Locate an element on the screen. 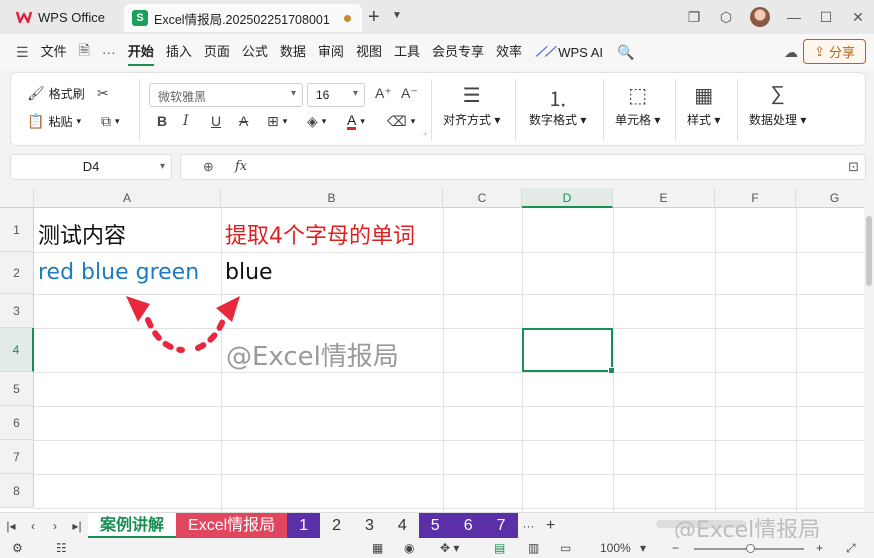 This screenshot has height=558, width=874. window-layout-icon: ❐ is located at coordinates (694, 17).